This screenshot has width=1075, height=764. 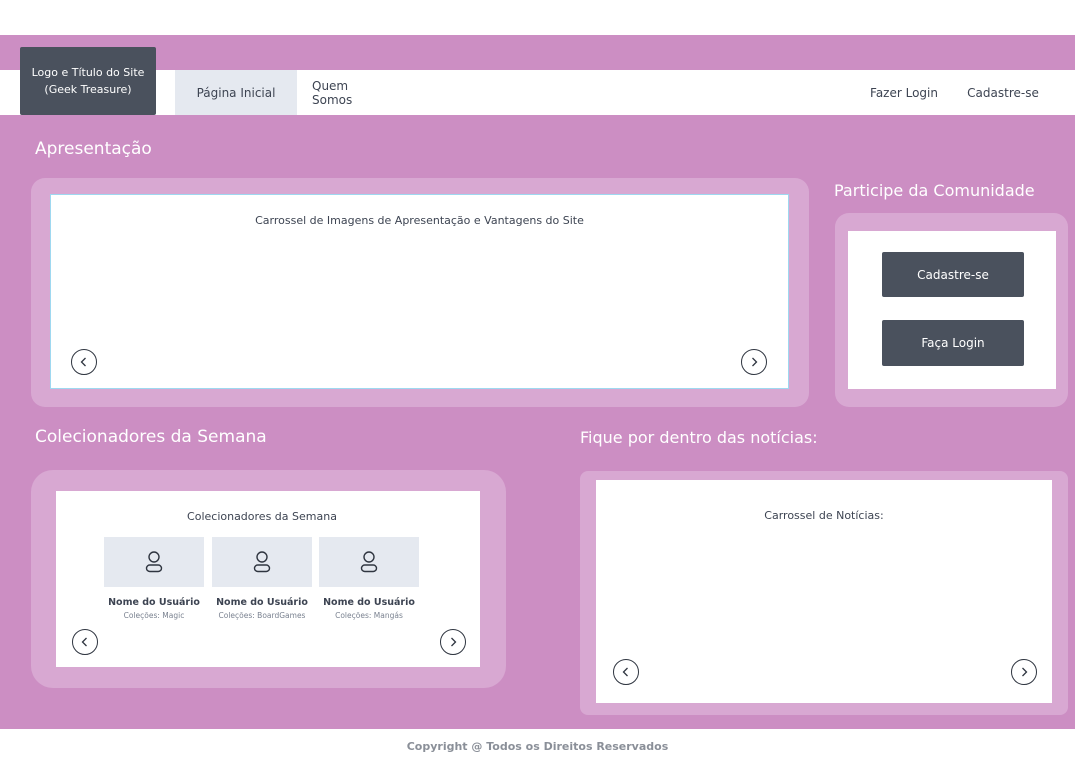 What do you see at coordinates (824, 515) in the screenshot?
I see `news-carousel-text: Carrossel de Notícias:` at bounding box center [824, 515].